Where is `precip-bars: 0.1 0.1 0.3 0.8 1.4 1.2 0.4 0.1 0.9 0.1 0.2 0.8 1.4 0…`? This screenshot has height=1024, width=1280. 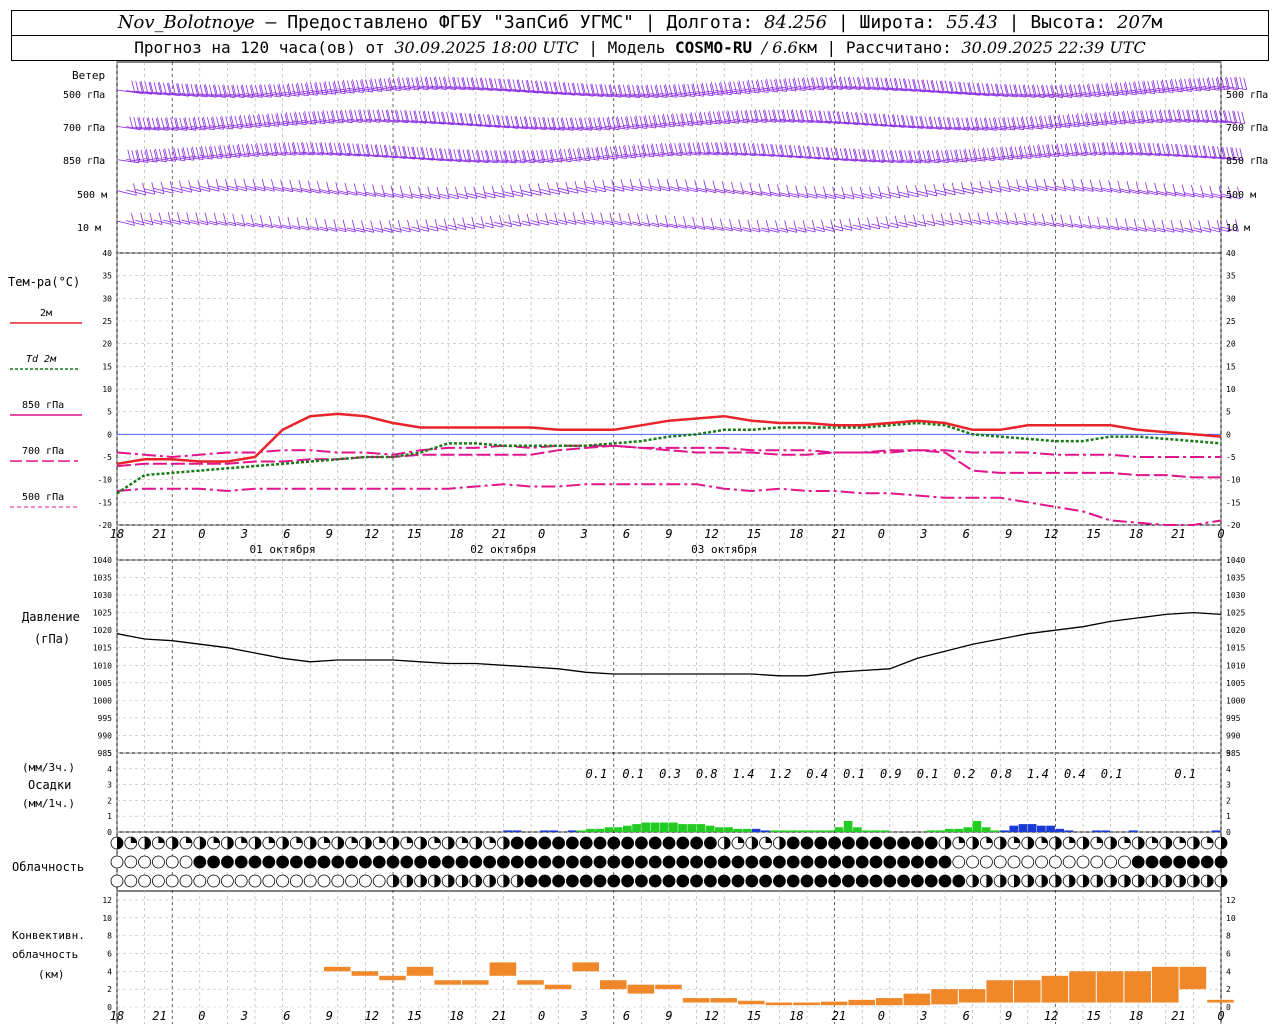
precip-bars: 0.1 0.1 0.3 0.8 1.4 1.2 0.4 0.1 0.9 0.1 0.2 0.8 1.4 0… is located at coordinates (862, 799).